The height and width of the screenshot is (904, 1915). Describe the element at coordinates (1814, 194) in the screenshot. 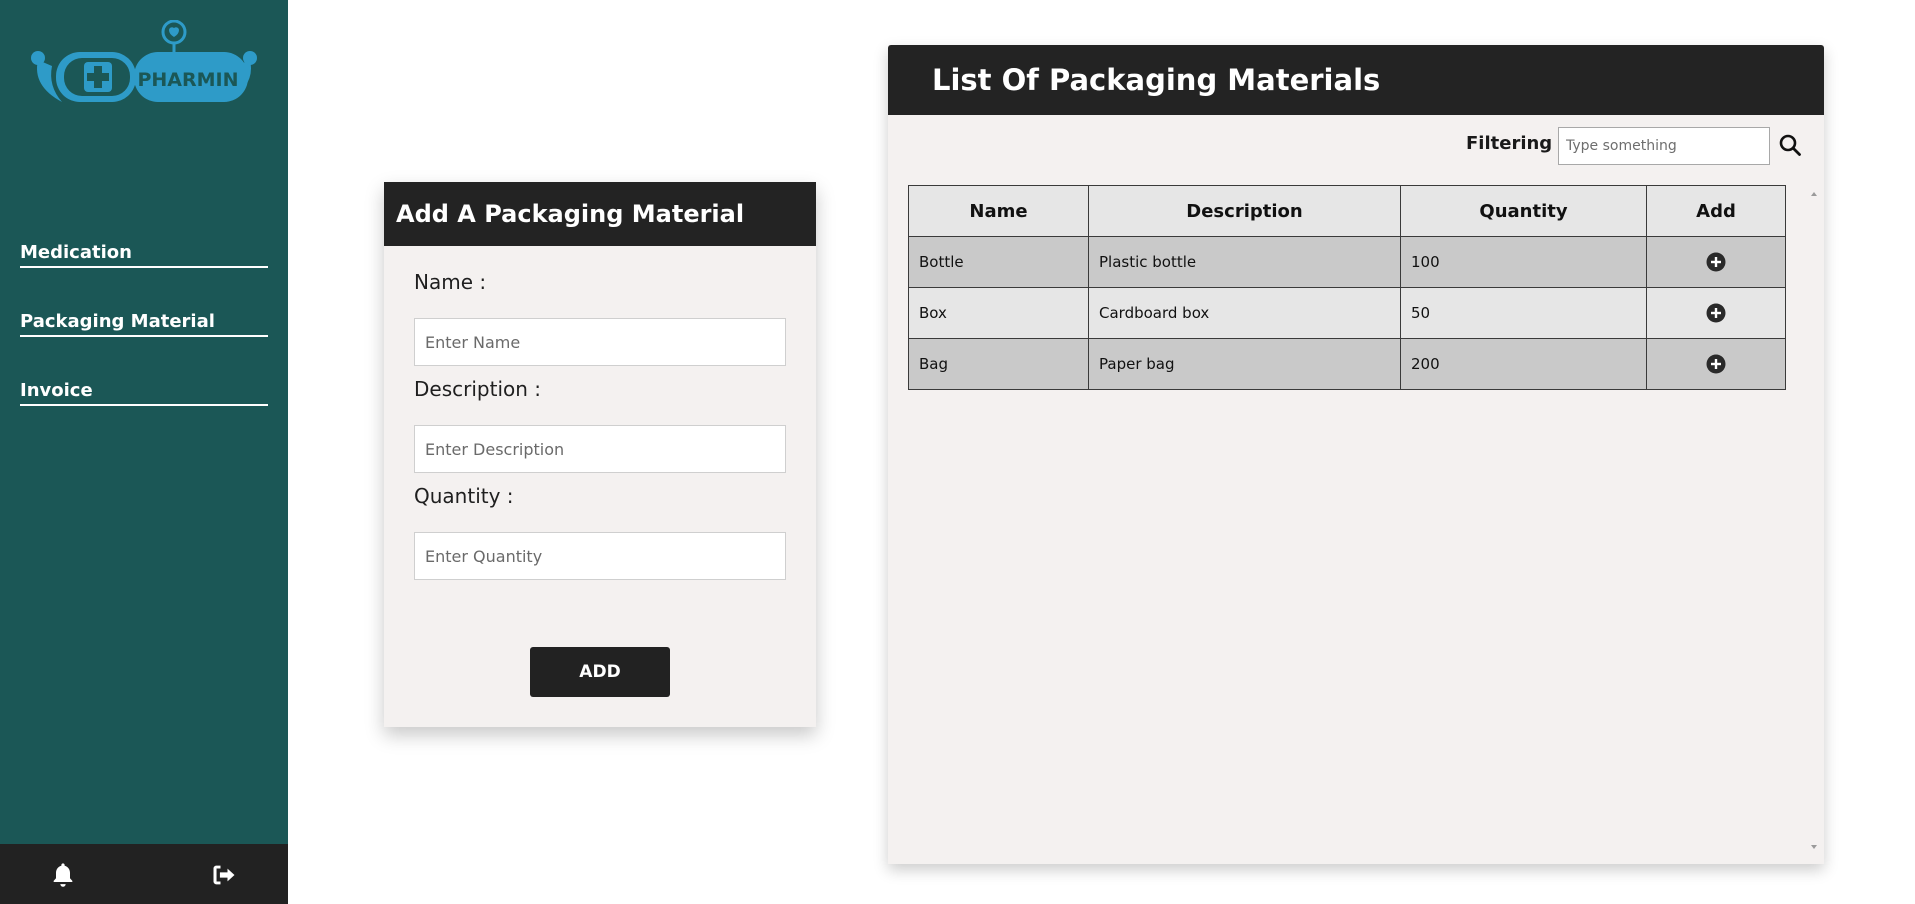

I see `scroll-up-arrow-icon` at that location.